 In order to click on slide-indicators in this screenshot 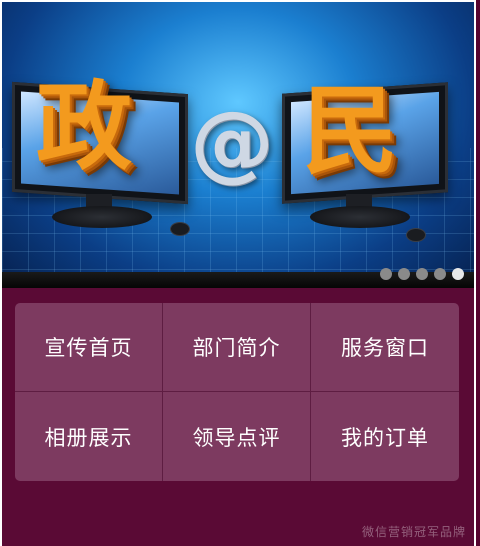, I will do `click(422, 274)`.